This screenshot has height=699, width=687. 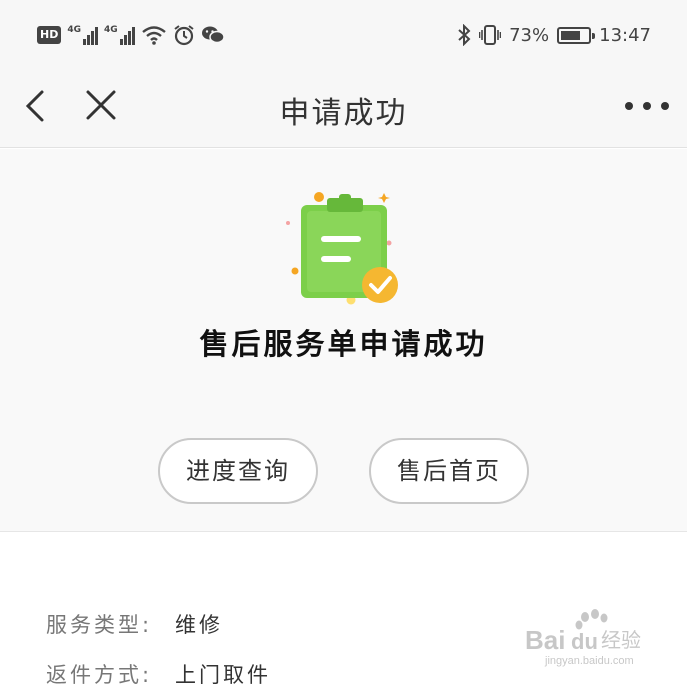 I want to click on clipboard-check-icon, so click(x=342, y=248).